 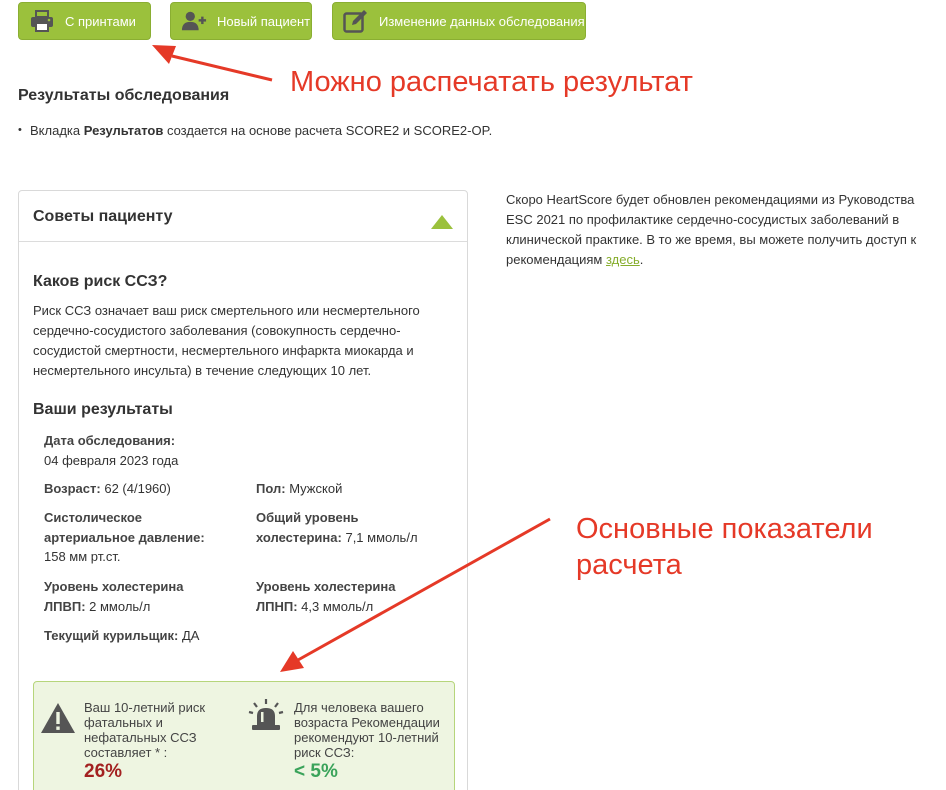 What do you see at coordinates (107, 488) in the screenshot?
I see `field-age: Возраст: 62 (4/1960)` at bounding box center [107, 488].